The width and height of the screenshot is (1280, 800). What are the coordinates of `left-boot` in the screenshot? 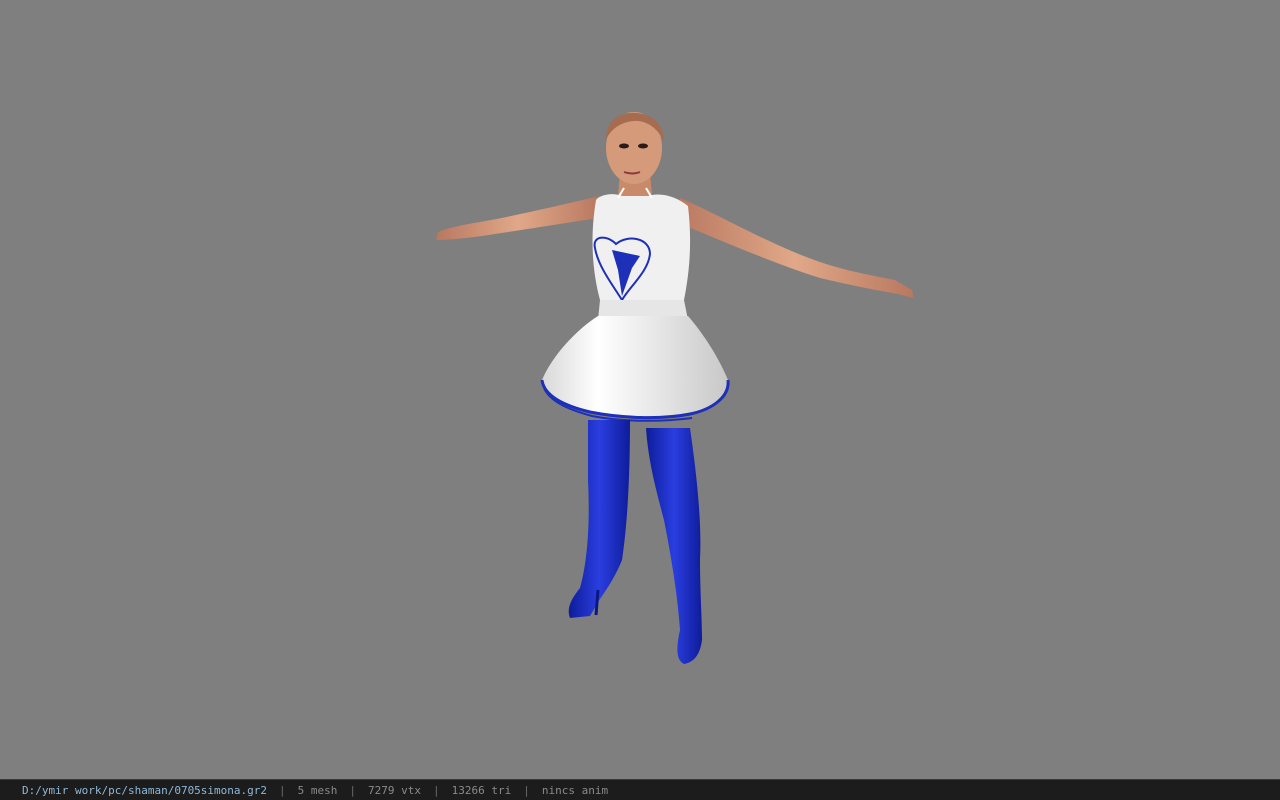 It's located at (599, 519).